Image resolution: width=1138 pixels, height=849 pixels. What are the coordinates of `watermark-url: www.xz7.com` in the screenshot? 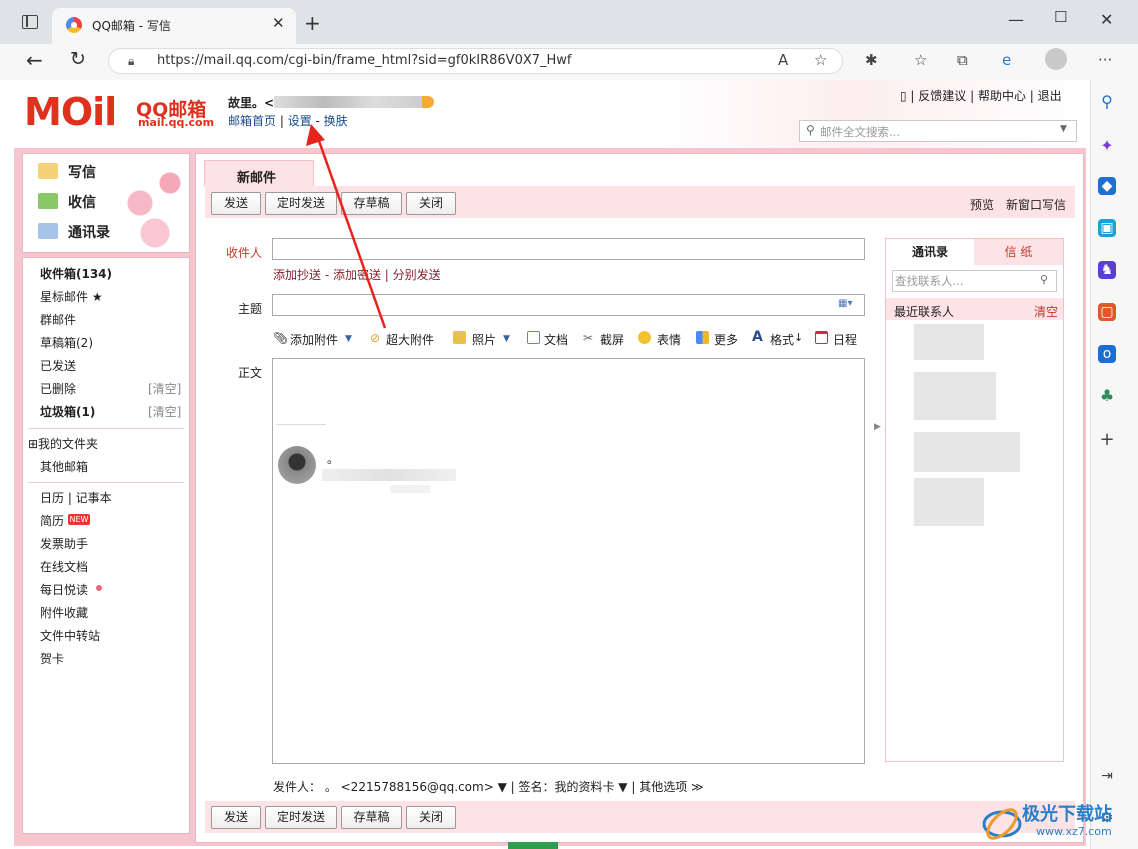 It's located at (1074, 831).